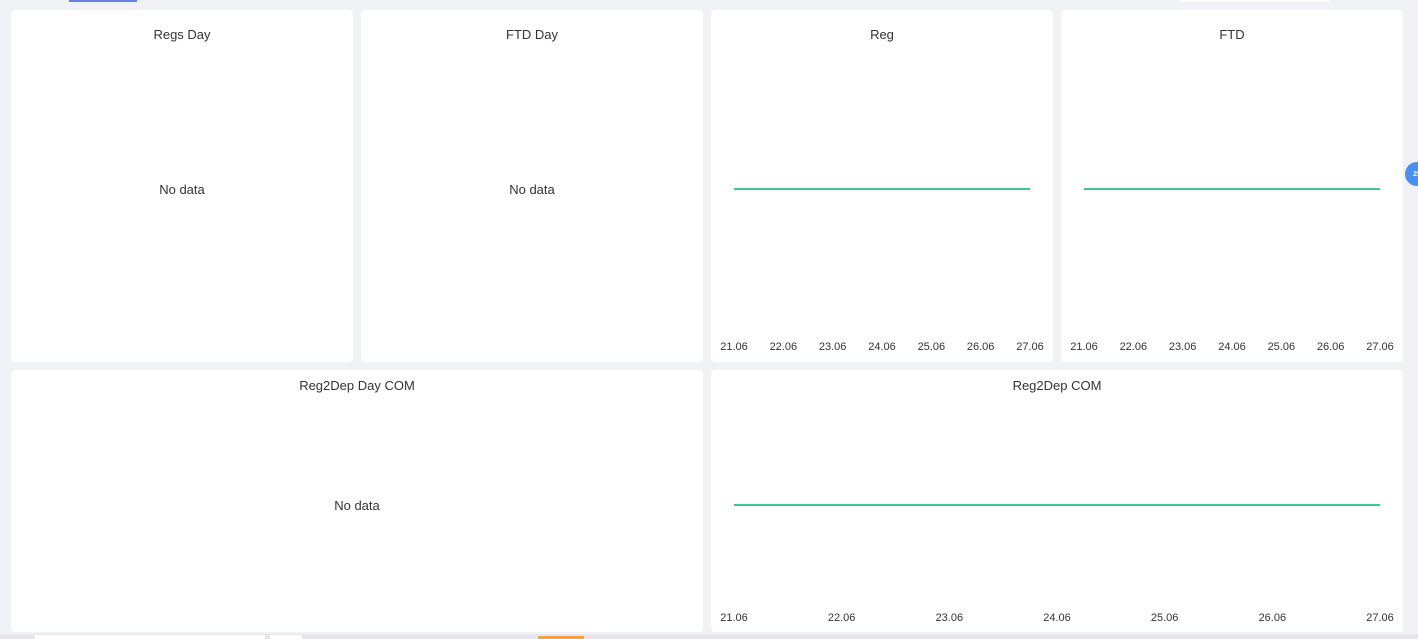 The image size is (1418, 639). Describe the element at coordinates (882, 270) in the screenshot. I see `reg-chart: 21.06 22.06 23.06 24.06 25.06 26.06 27.06` at that location.